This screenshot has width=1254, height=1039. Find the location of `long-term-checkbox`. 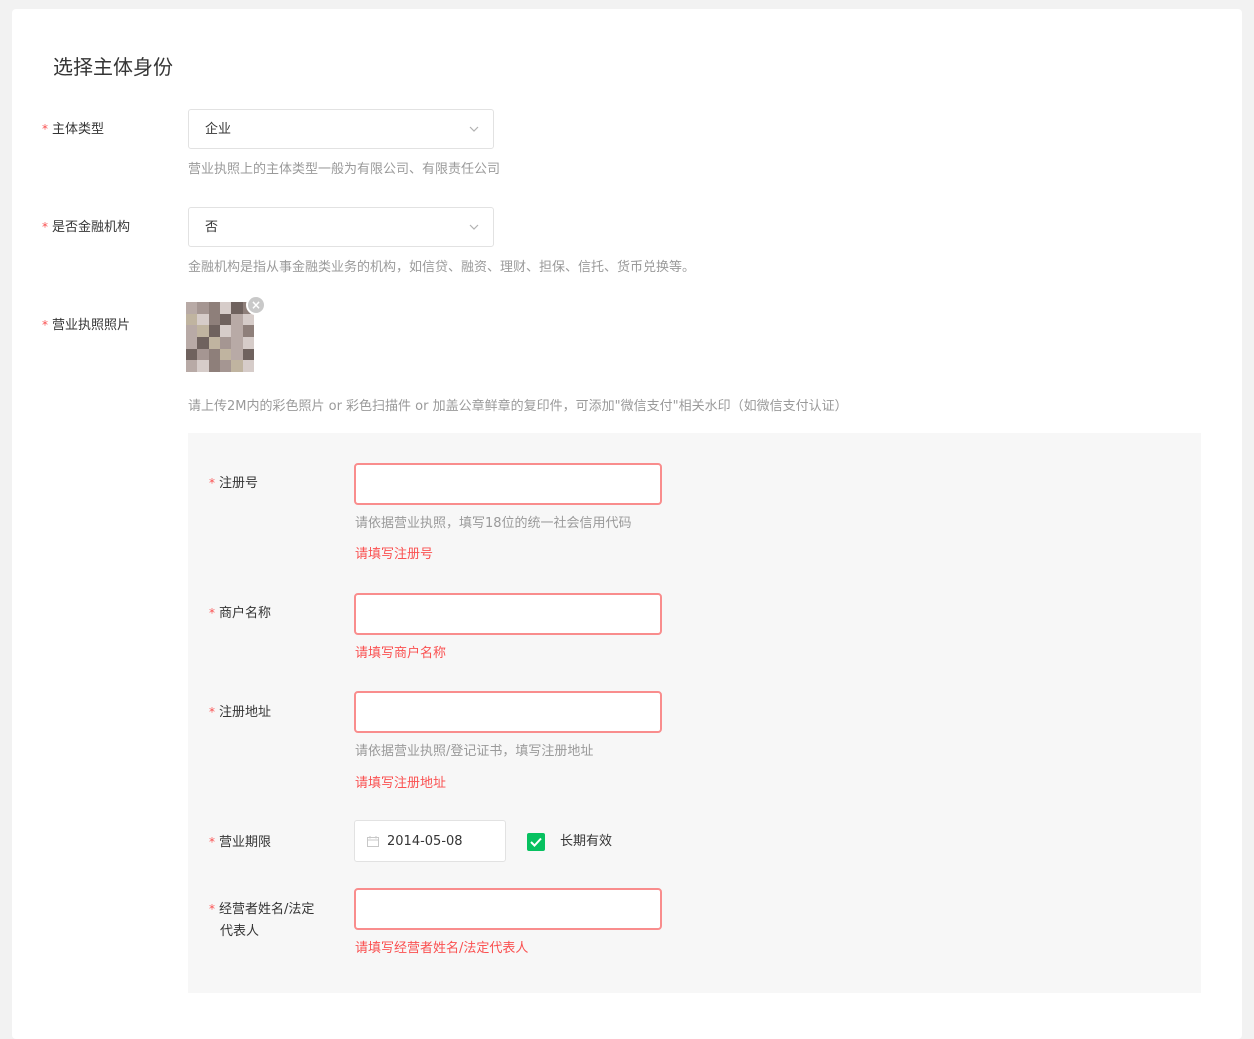

long-term-checkbox is located at coordinates (536, 842).